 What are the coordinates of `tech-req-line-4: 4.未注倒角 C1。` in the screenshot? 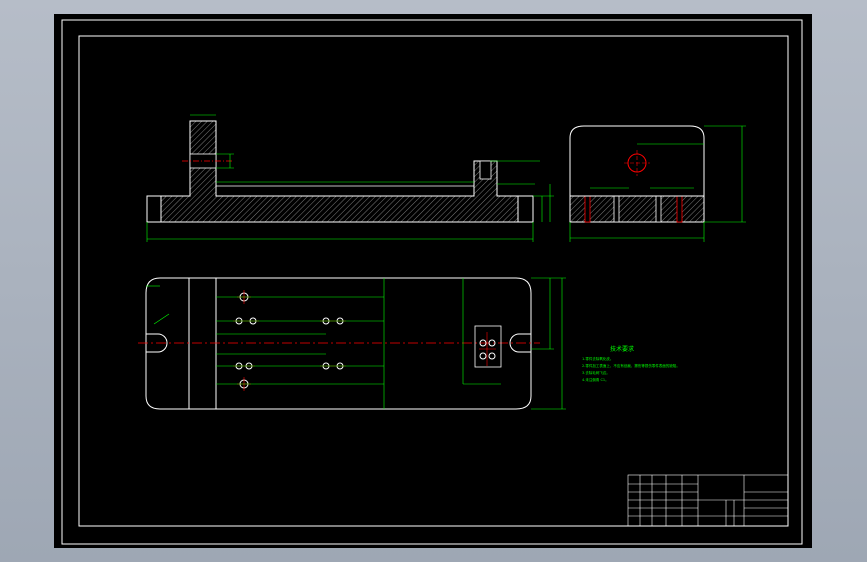 It's located at (595, 379).